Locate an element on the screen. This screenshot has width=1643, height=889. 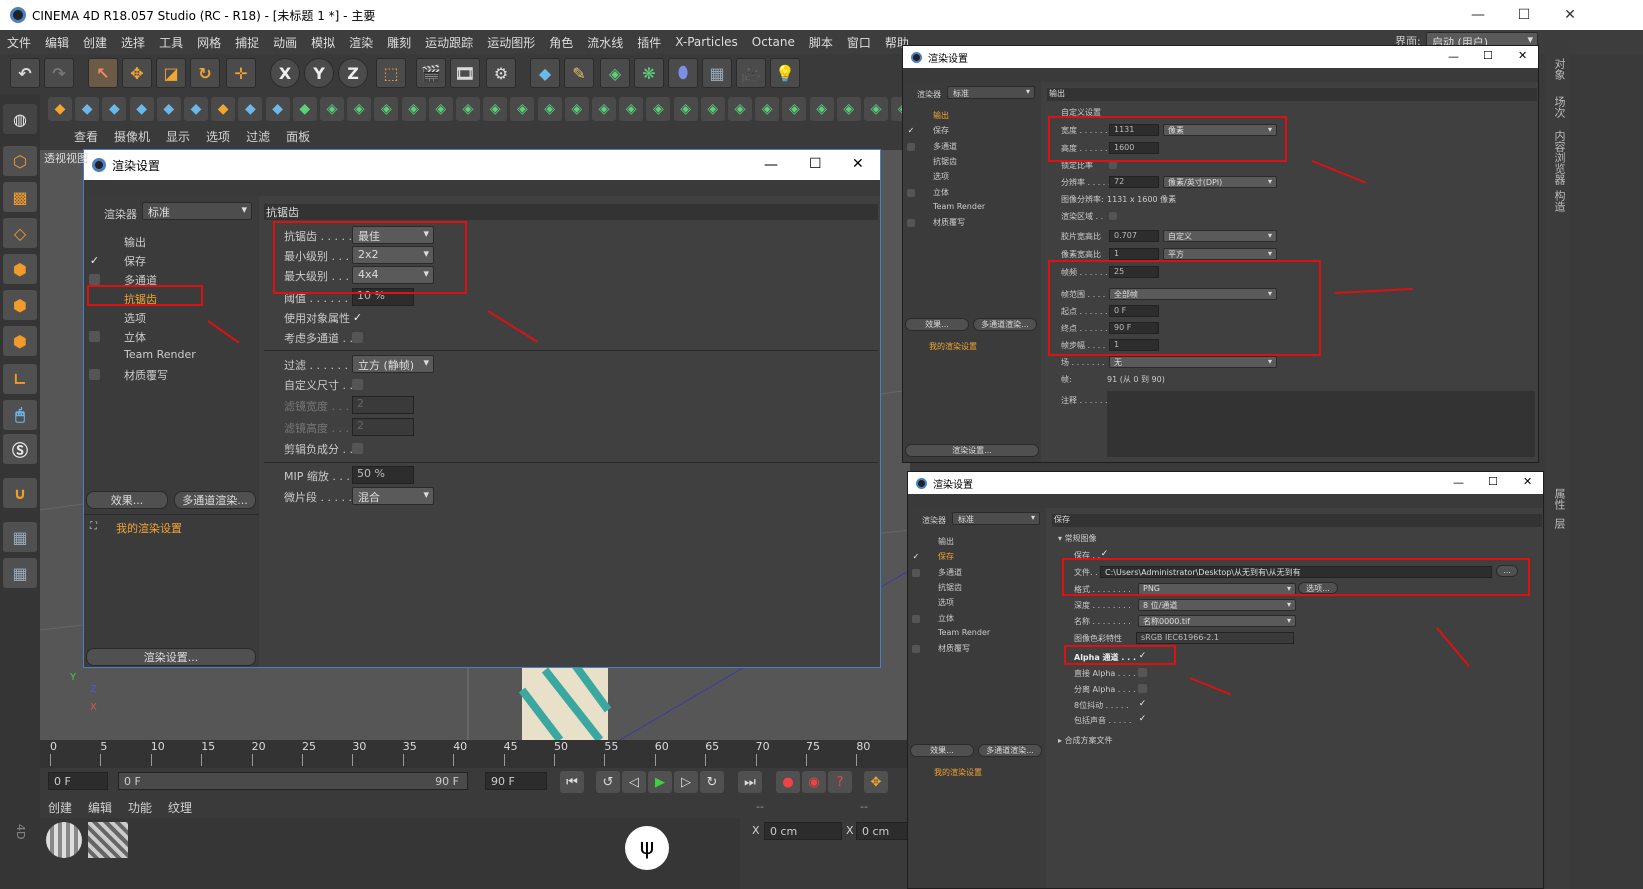
menu-item: 雕刻 is located at coordinates (399, 42).